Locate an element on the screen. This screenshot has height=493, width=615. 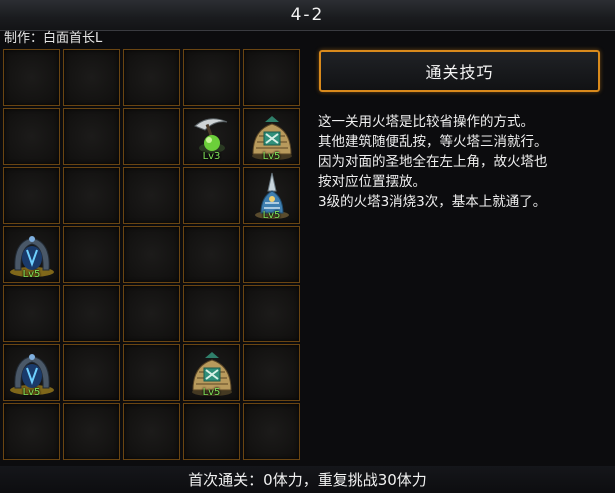
tips-line: 其他建筑随便乱按，等火塔三消就行。 is located at coordinates (433, 142).